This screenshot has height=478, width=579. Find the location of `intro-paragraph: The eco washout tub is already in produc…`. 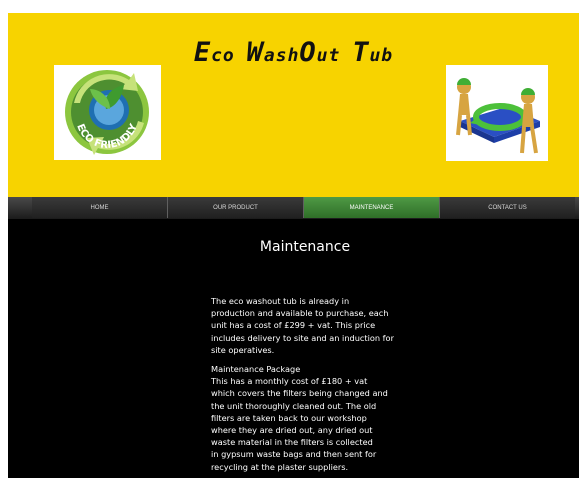

intro-paragraph: The eco washout tub is already in produc… is located at coordinates (302, 325).